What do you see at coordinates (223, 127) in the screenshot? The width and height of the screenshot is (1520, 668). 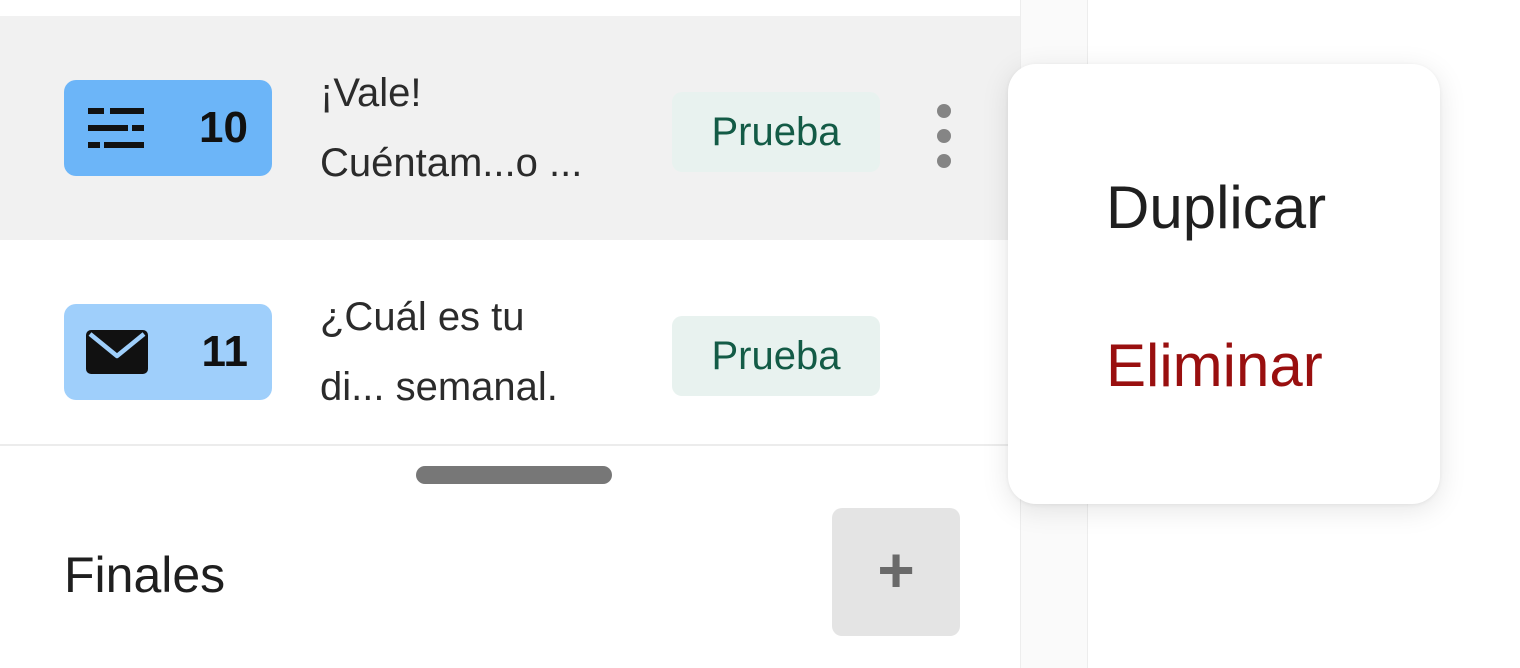 I see `question-number: 10` at bounding box center [223, 127].